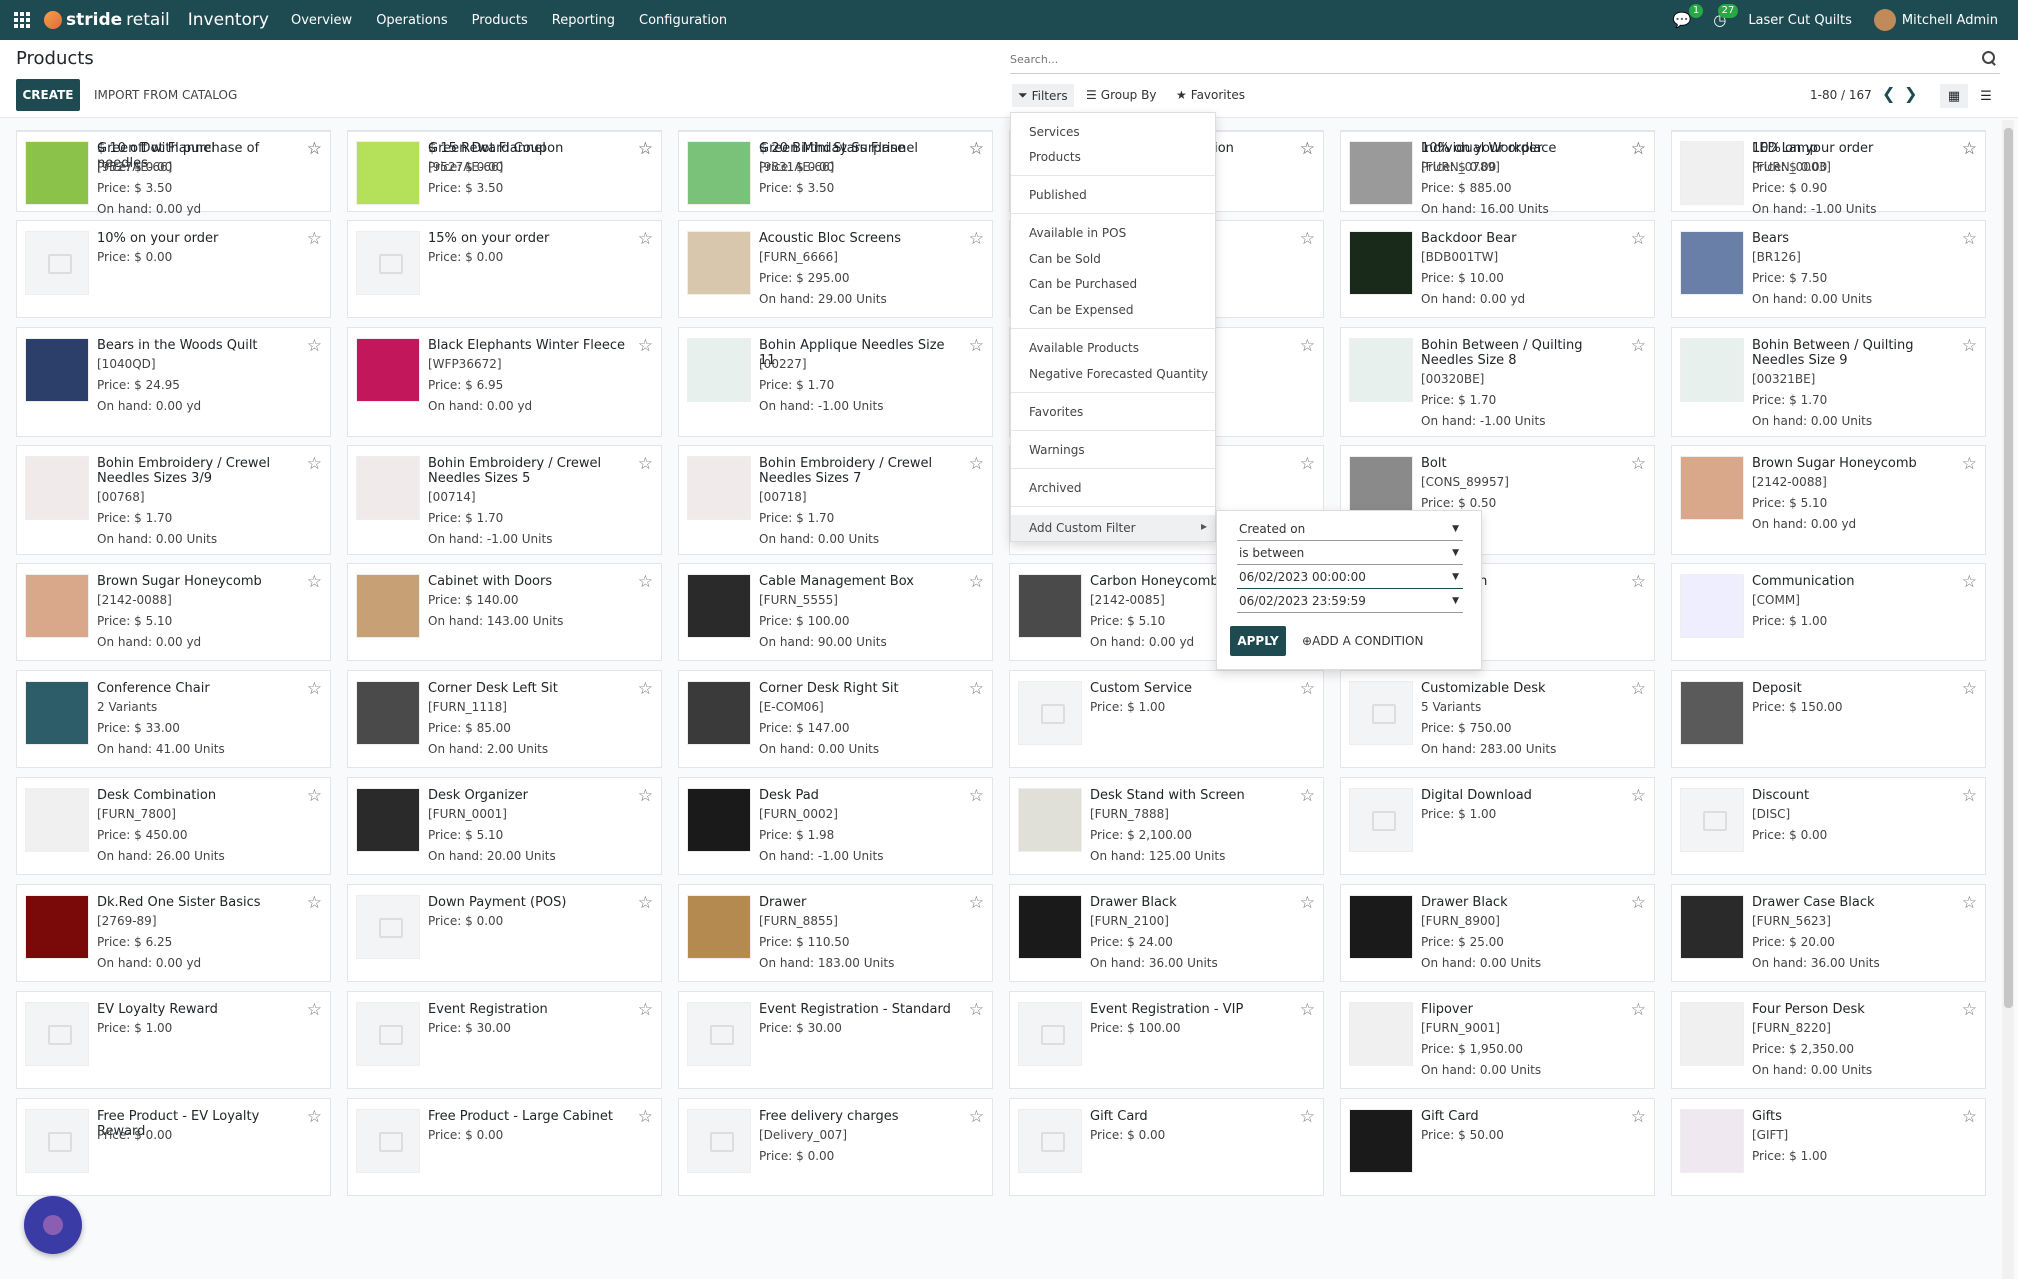 The height and width of the screenshot is (1279, 2018). I want to click on product-card: Down Payment (POS) Price: $ 0.00 ☆, so click(504, 933).